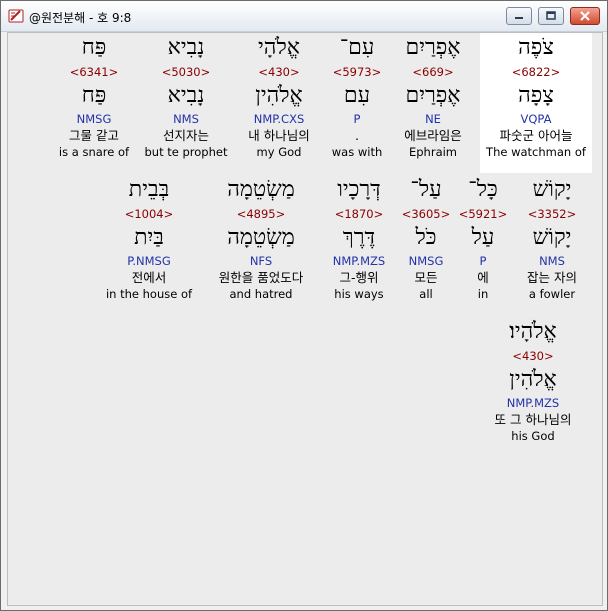  Describe the element at coordinates (483, 214) in the screenshot. I see `strong-number: <5921>` at that location.